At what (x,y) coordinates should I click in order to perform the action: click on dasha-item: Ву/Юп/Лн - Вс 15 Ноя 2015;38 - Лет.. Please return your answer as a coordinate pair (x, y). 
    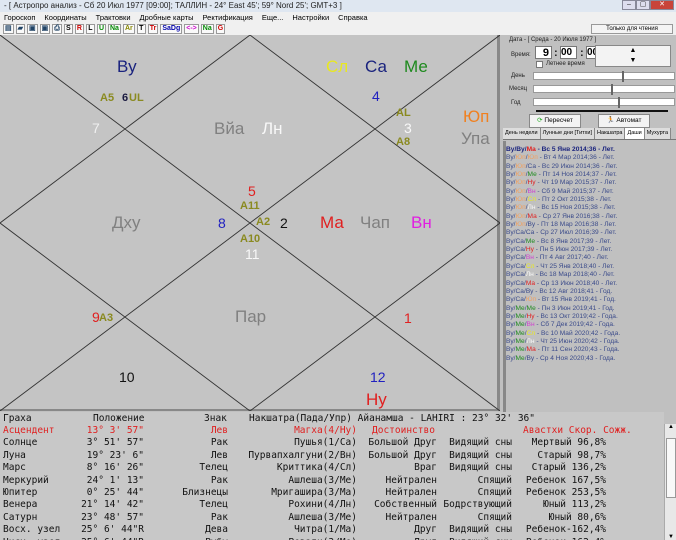
    Looking at the image, I should click on (590, 208).